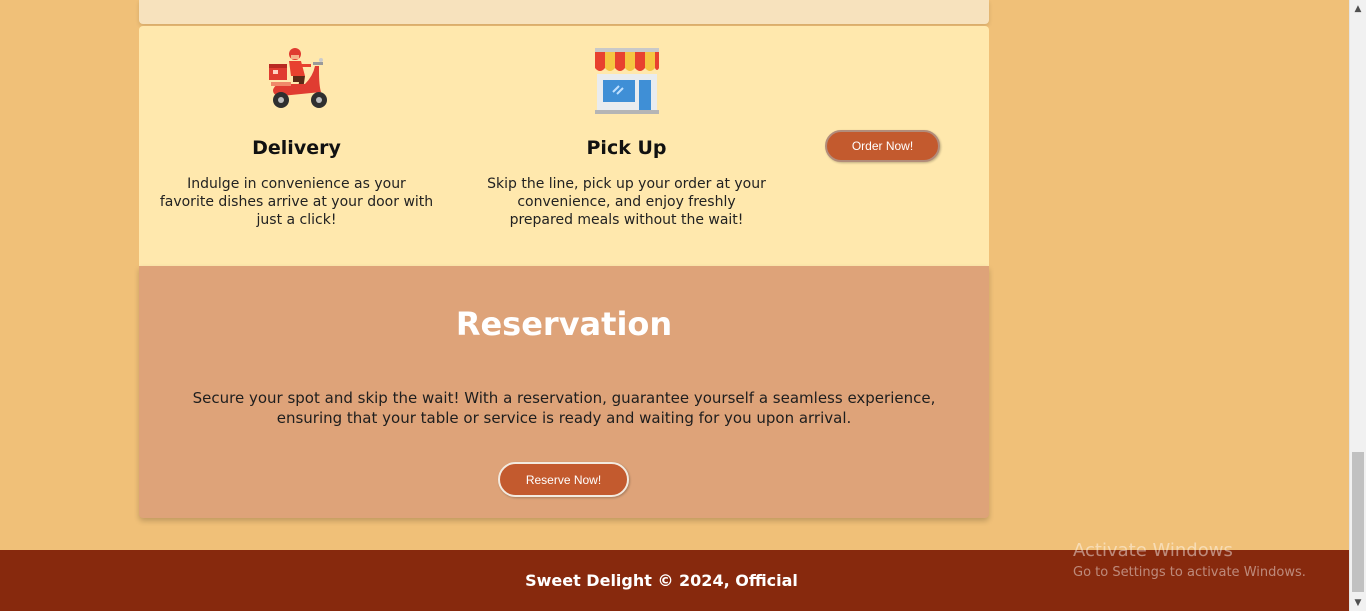 Image resolution: width=1366 pixels, height=611 pixels. Describe the element at coordinates (564, 12) in the screenshot. I see `previous-section-bottom` at that location.